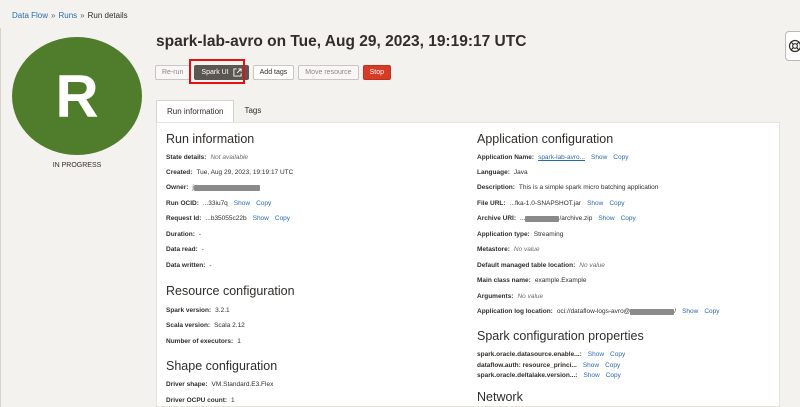 The image size is (800, 407). What do you see at coordinates (179, 172) in the screenshot?
I see `created-label: Created:` at bounding box center [179, 172].